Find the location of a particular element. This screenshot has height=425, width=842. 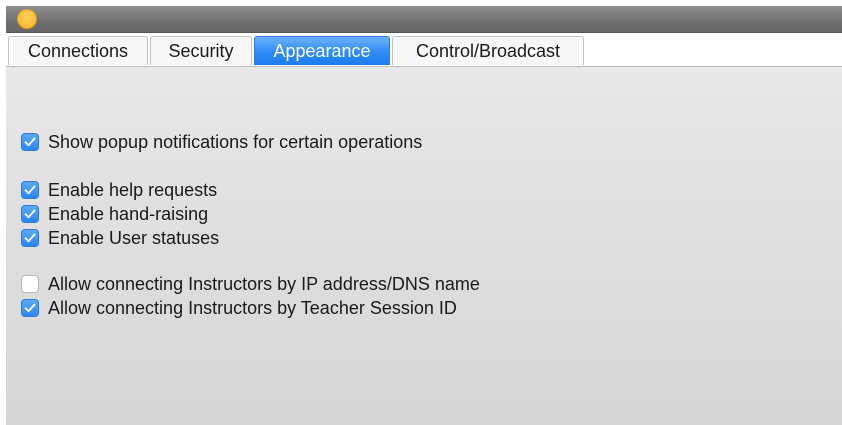

option-enable-hand-raising: Enable hand-raising is located at coordinates (114, 214).